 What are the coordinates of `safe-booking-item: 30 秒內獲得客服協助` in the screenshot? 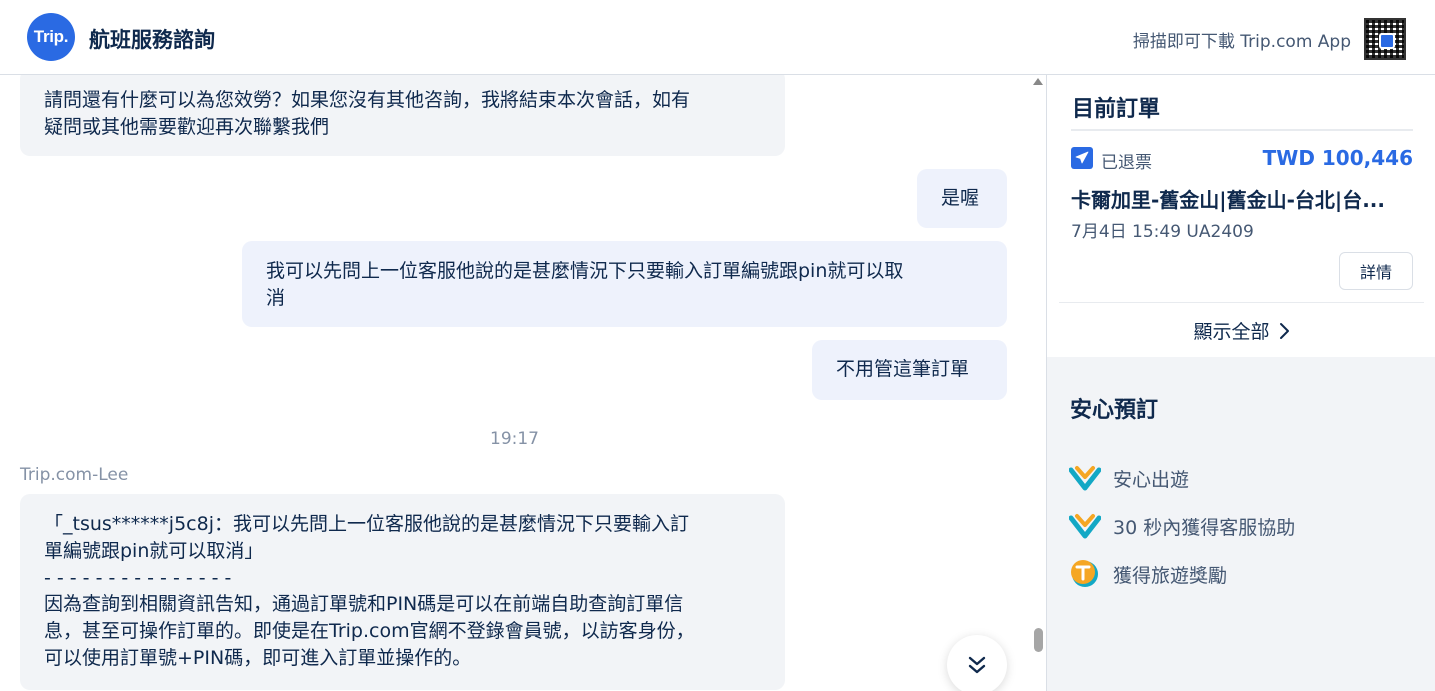 It's located at (1182, 526).